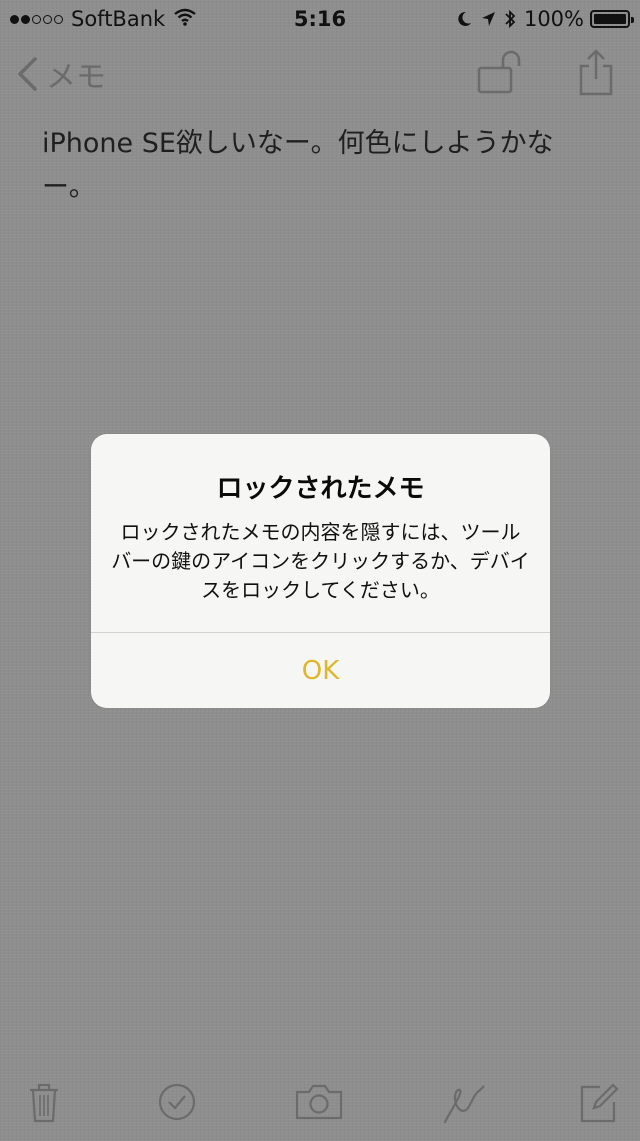 This screenshot has width=640, height=1141. I want to click on bluetooth-icon, so click(510, 19).